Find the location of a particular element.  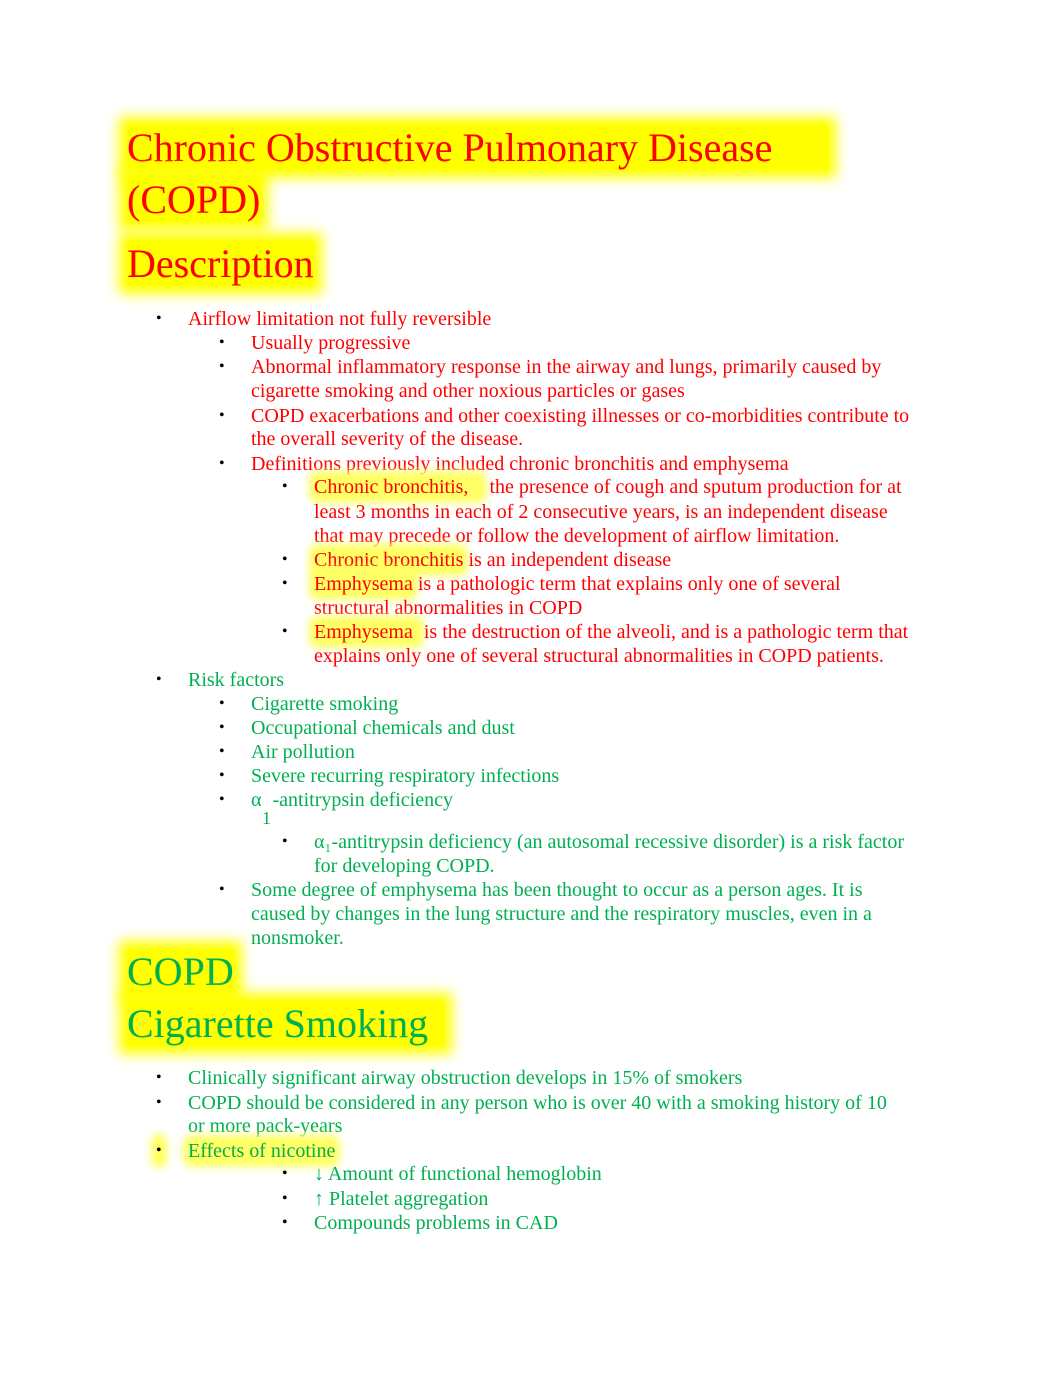

risk-item: Occupational chemicals and dust is located at coordinates (383, 728).